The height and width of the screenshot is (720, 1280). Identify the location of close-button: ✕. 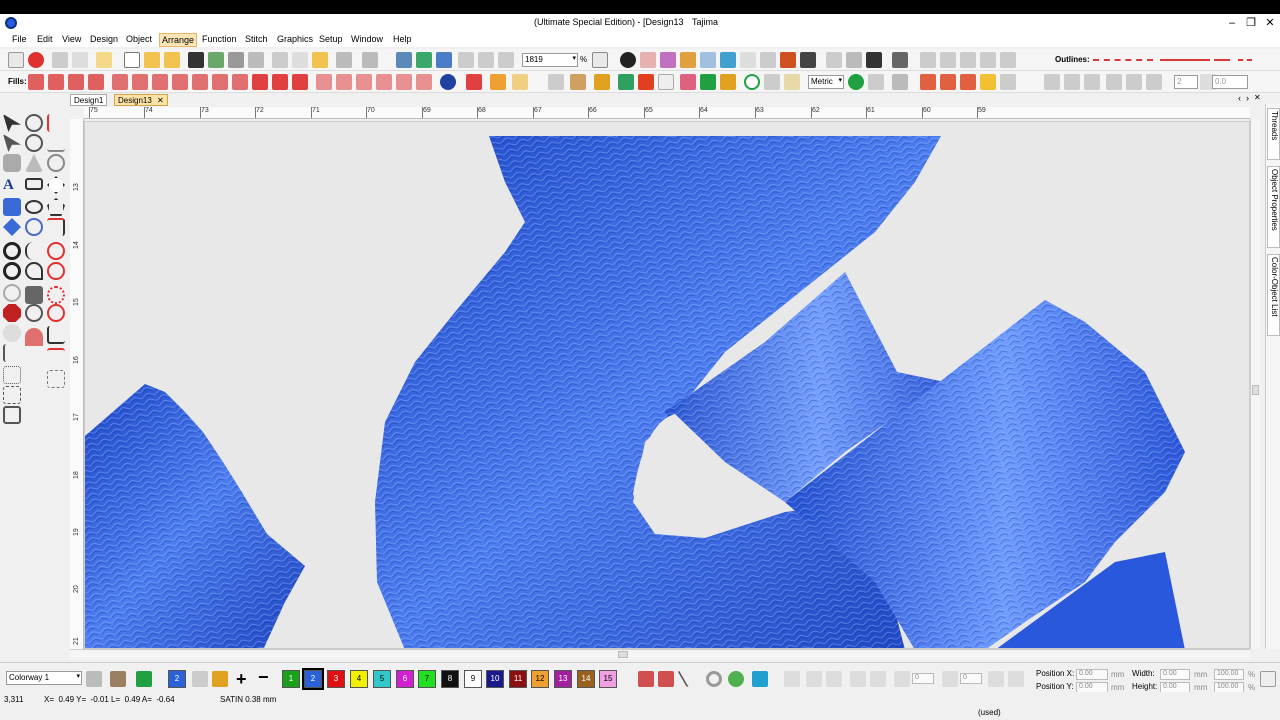
(1270, 23).